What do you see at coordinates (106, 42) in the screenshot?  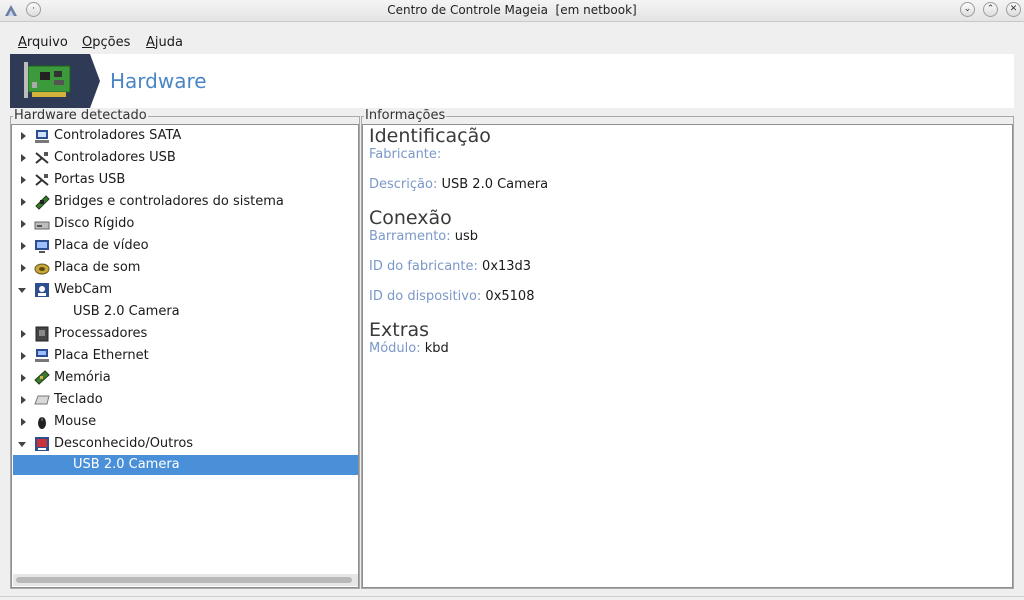 I see `menu-opcoes: Opções` at bounding box center [106, 42].